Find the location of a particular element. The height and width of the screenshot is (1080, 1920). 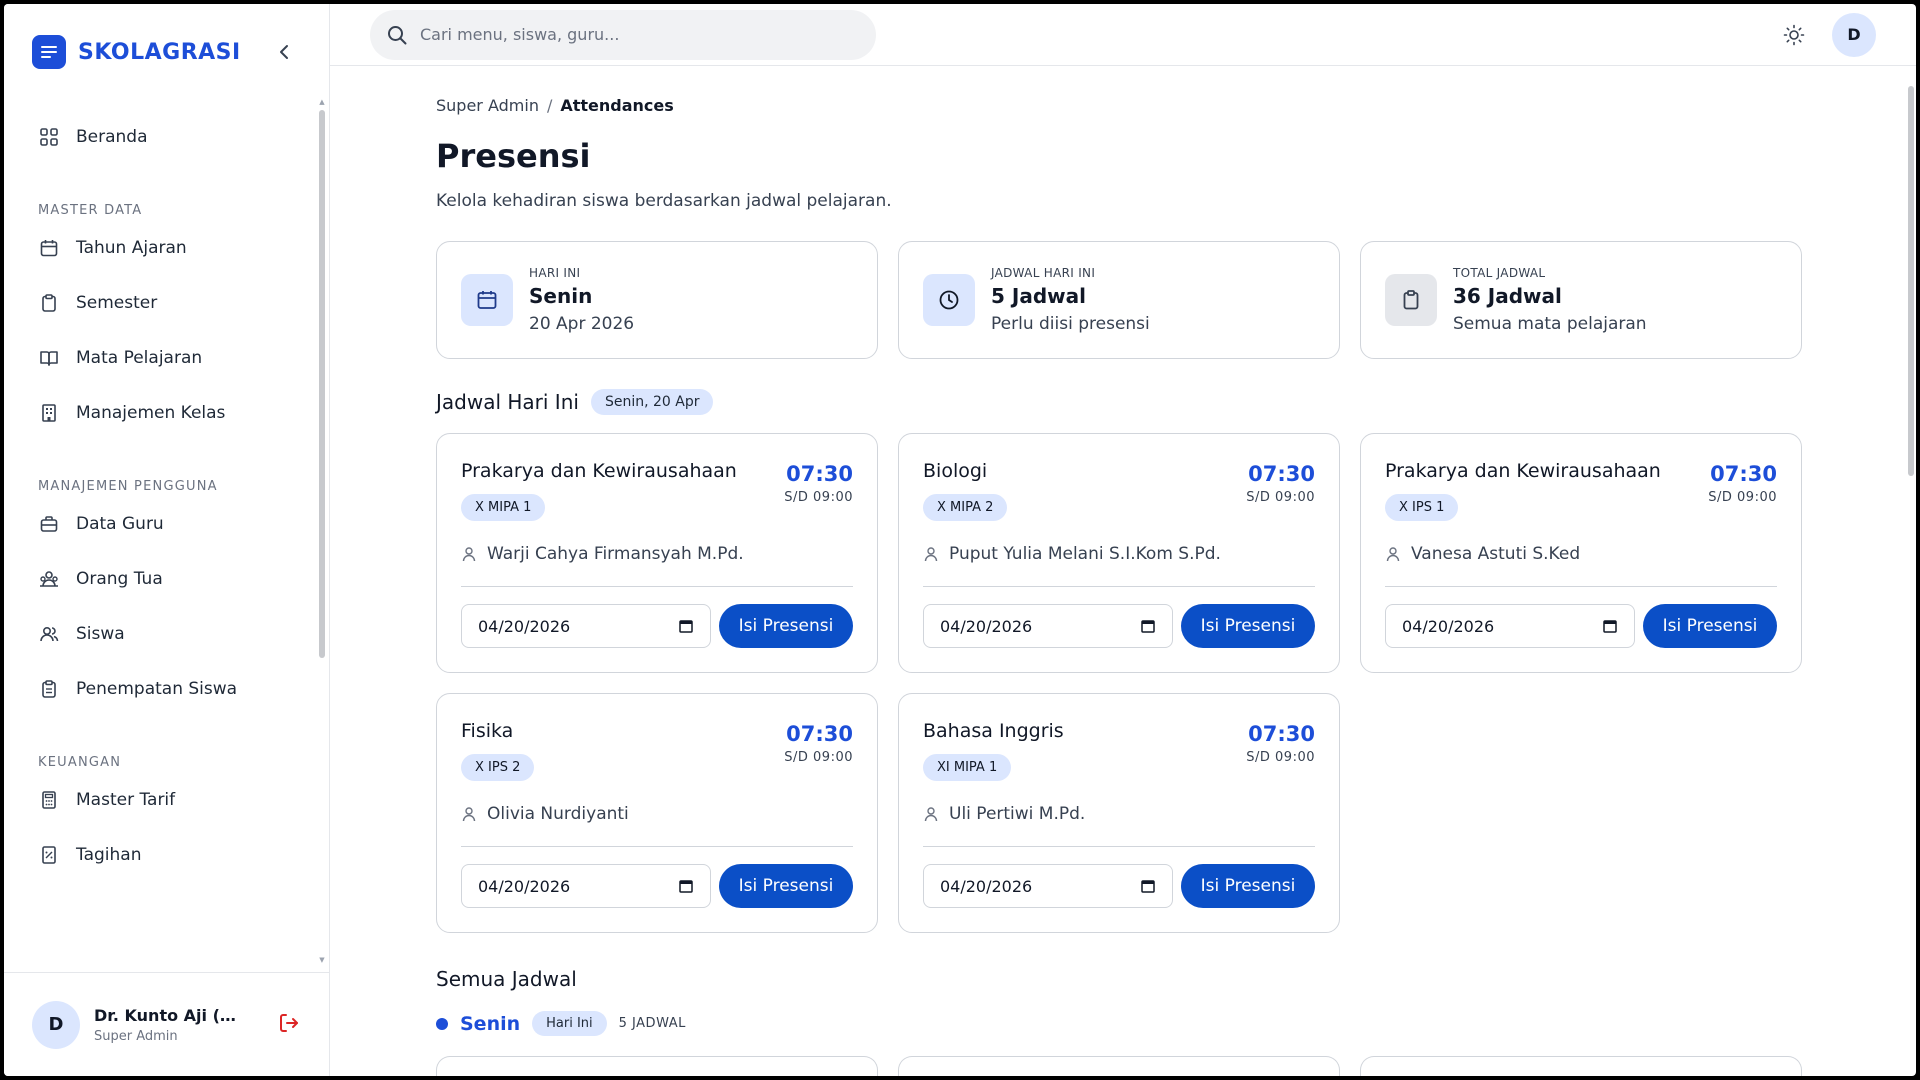

divider is located at coordinates (1581, 586).